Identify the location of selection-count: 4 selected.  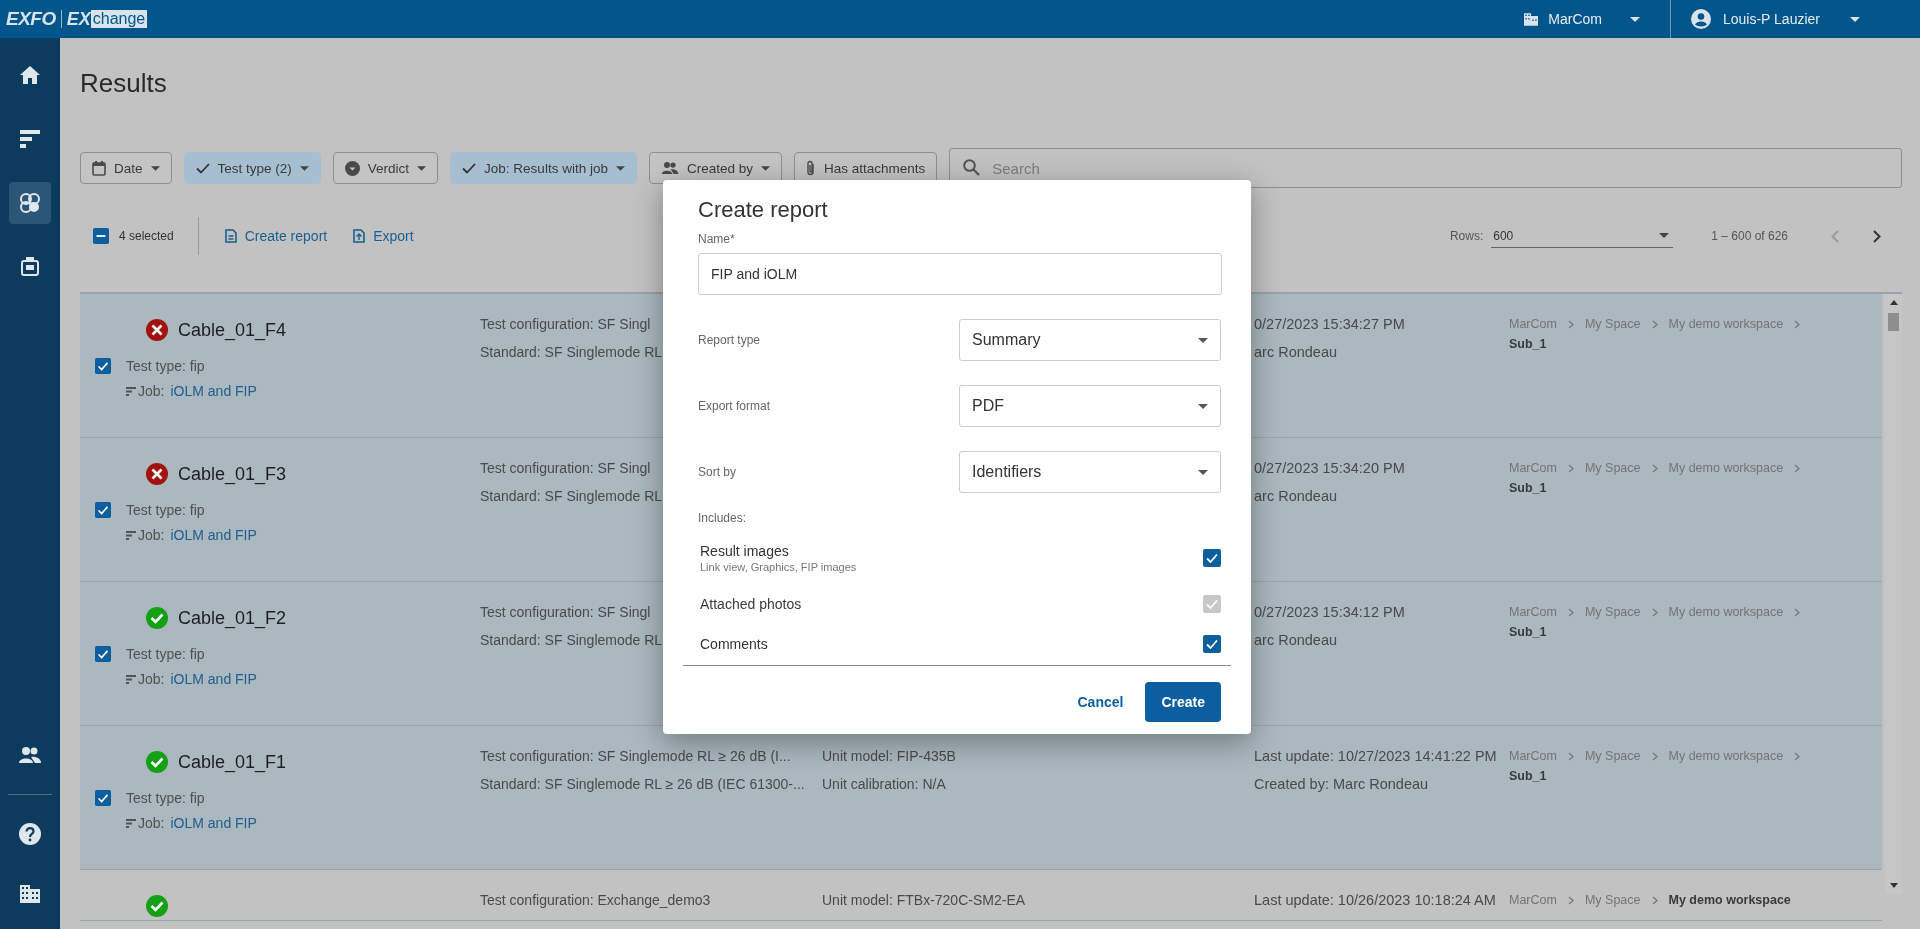
(146, 236).